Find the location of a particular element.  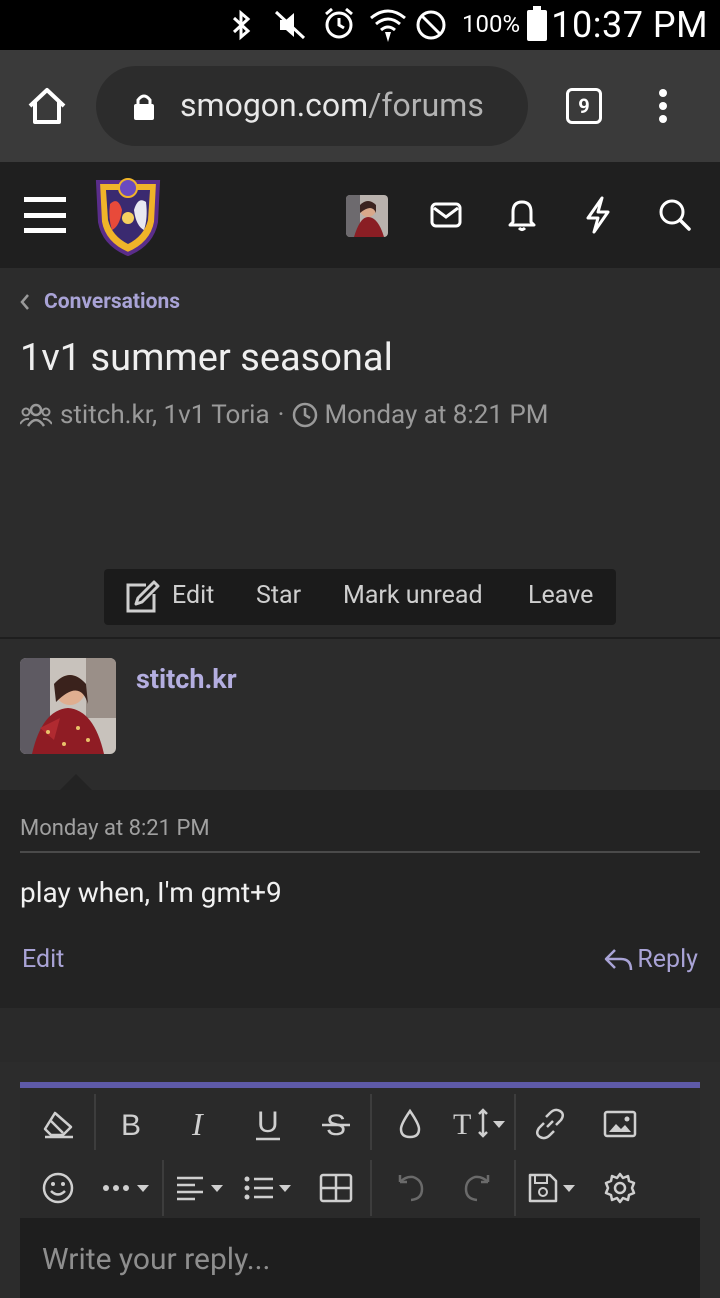

reply-button: Reply is located at coordinates (650, 959).